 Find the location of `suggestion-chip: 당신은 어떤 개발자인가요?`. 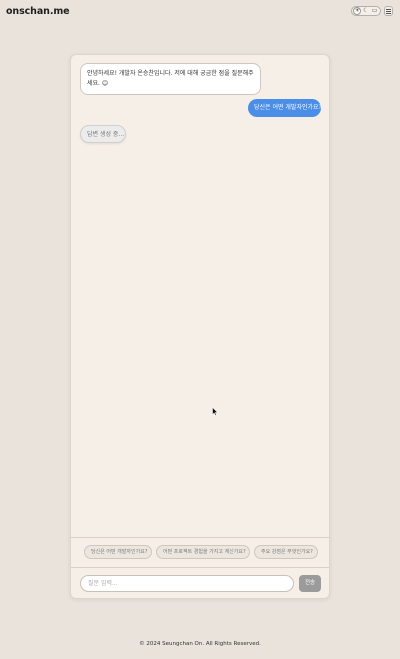

suggestion-chip: 당신은 어떤 개발자인가요? is located at coordinates (118, 552).